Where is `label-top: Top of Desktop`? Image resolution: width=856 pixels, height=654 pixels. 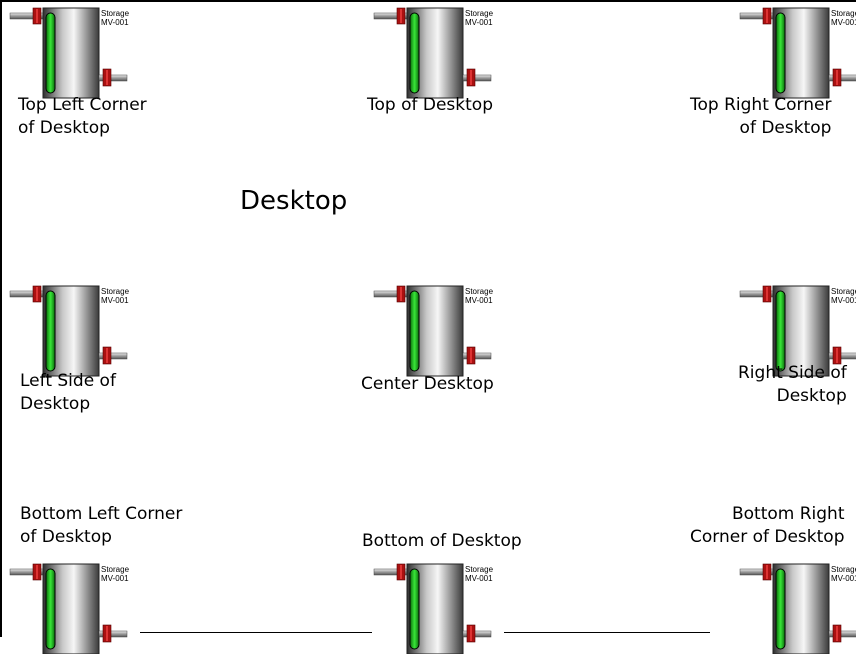 label-top: Top of Desktop is located at coordinates (430, 105).